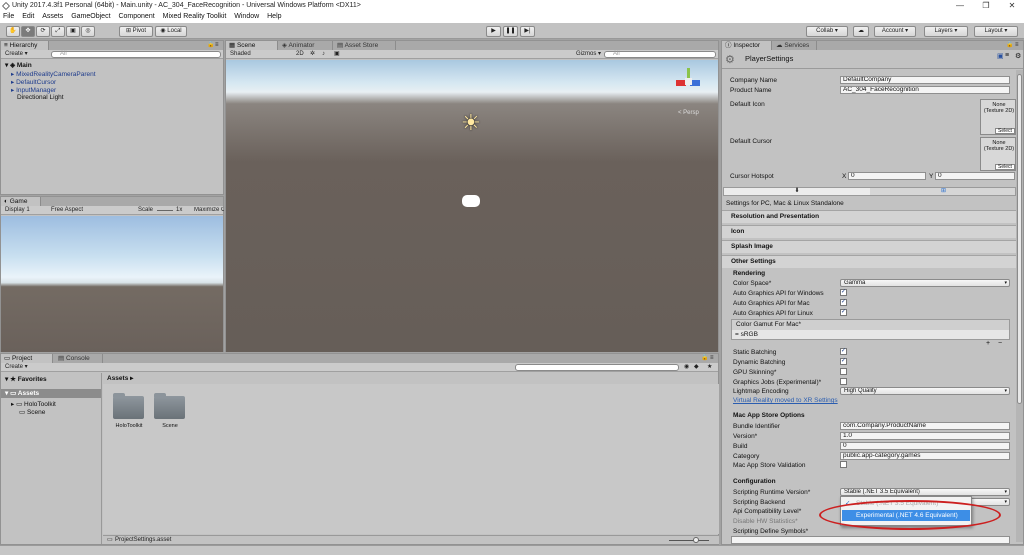 This screenshot has width=1024, height=555. What do you see at coordinates (312, 54) in the screenshot?
I see `scene-lighting-icon: ✲` at bounding box center [312, 54].